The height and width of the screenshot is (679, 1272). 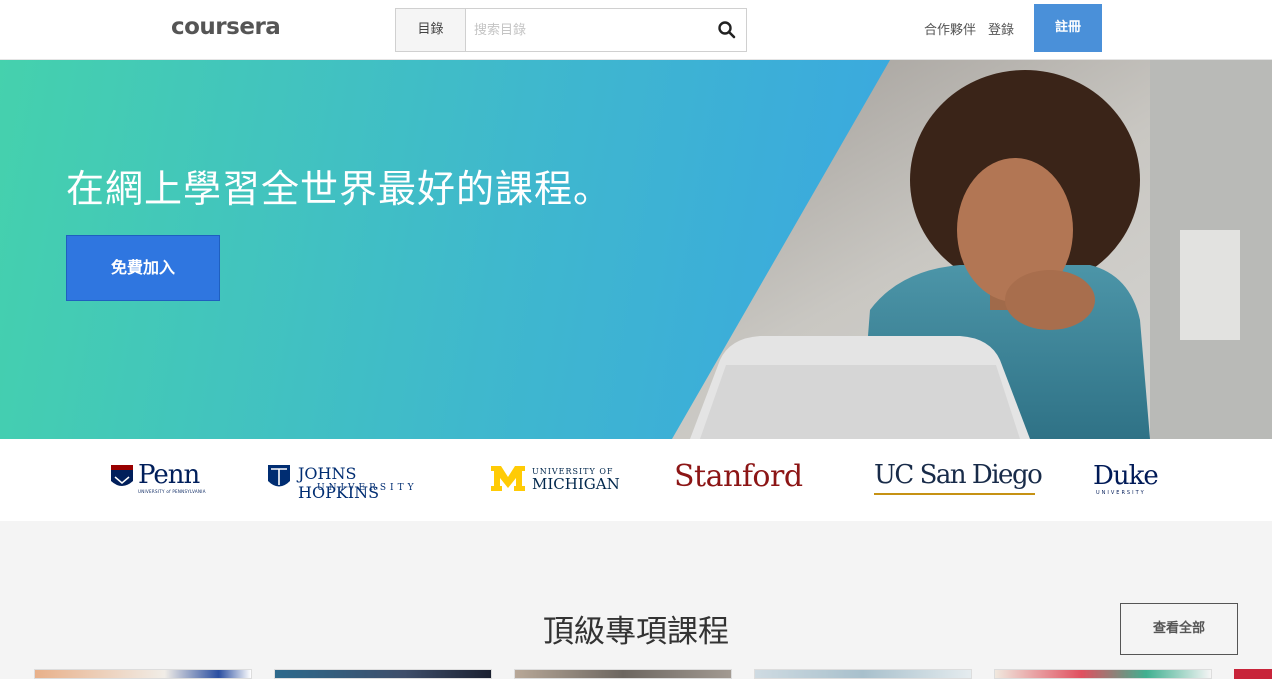 I want to click on view-all-button: 查看全部, so click(x=1179, y=629).